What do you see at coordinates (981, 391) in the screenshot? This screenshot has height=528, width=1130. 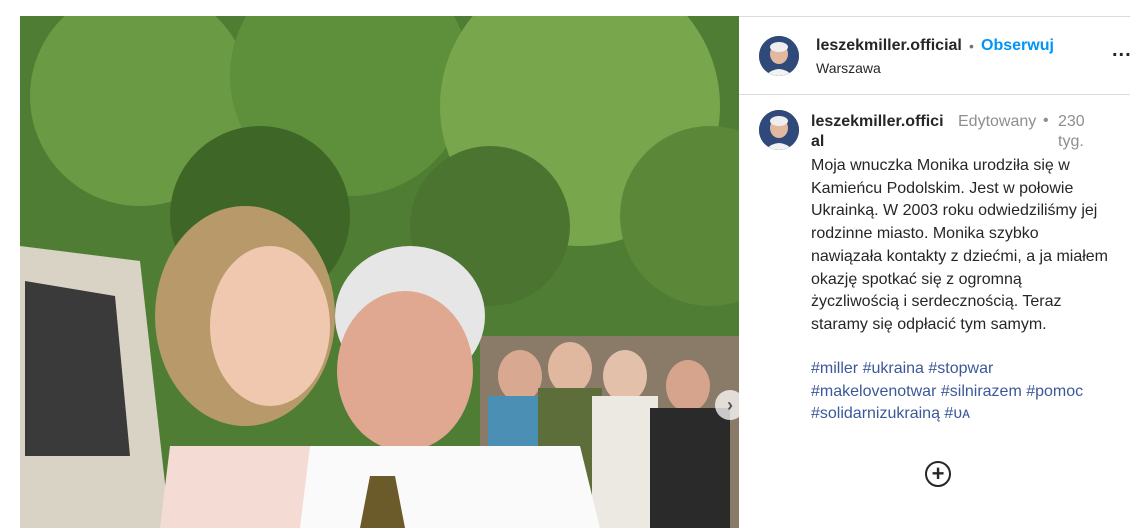 I see `hashtag-link: #silnirazem` at bounding box center [981, 391].